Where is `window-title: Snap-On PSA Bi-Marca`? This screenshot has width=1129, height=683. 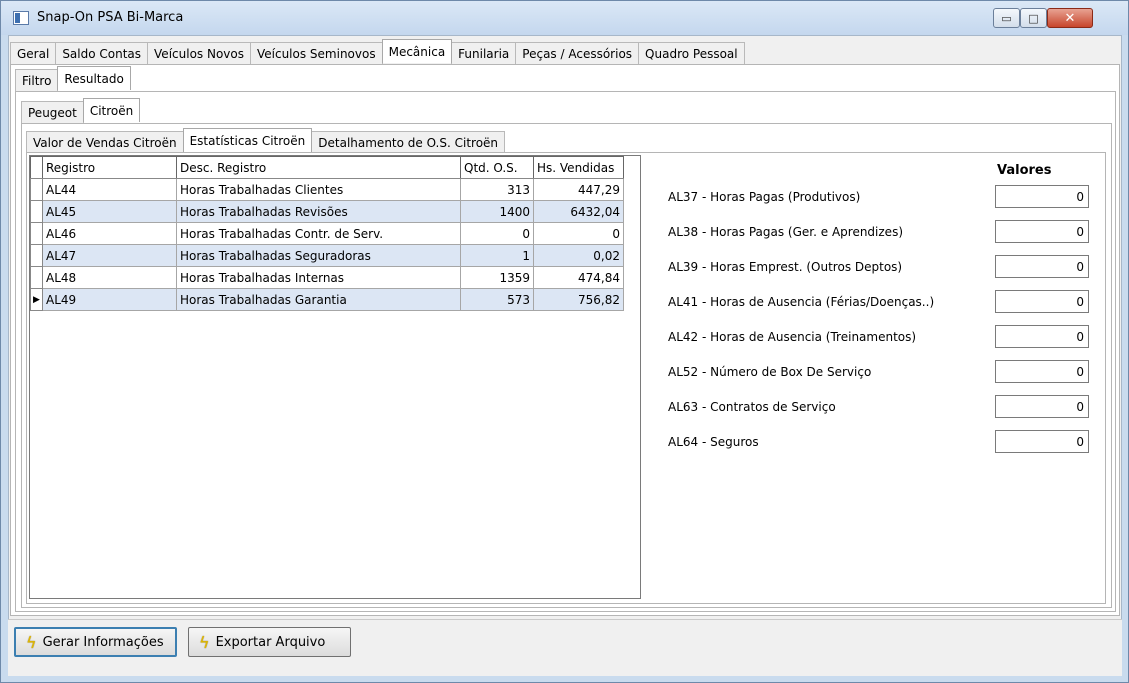
window-title: Snap-On PSA Bi-Marca is located at coordinates (110, 17).